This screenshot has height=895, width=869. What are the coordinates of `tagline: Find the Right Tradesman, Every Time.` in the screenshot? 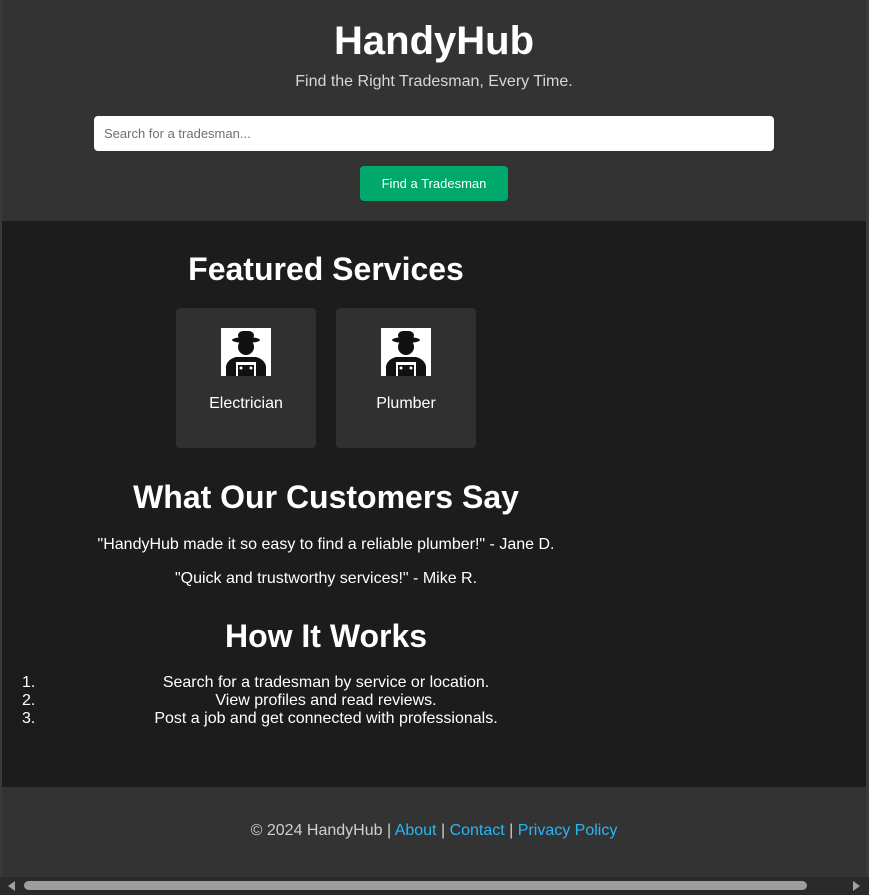 It's located at (434, 81).